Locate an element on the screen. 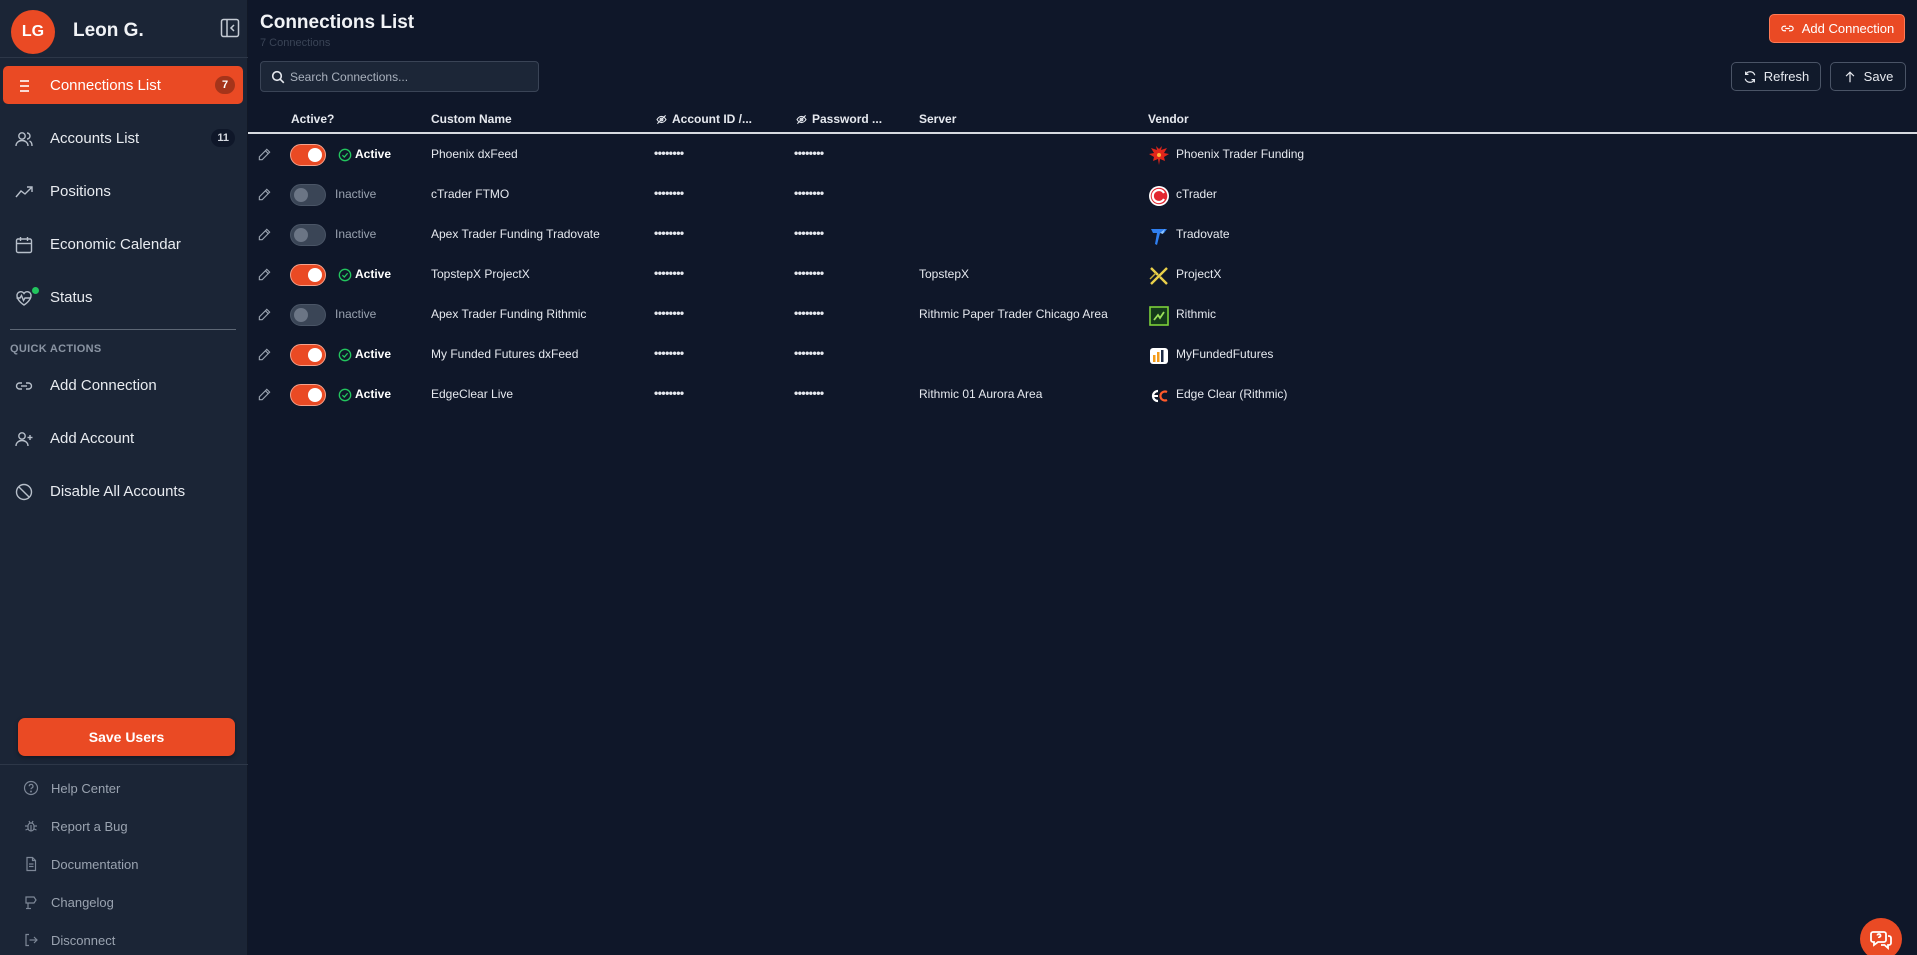 This screenshot has width=1917, height=955. sidebar-footer-divider is located at coordinates (124, 764).